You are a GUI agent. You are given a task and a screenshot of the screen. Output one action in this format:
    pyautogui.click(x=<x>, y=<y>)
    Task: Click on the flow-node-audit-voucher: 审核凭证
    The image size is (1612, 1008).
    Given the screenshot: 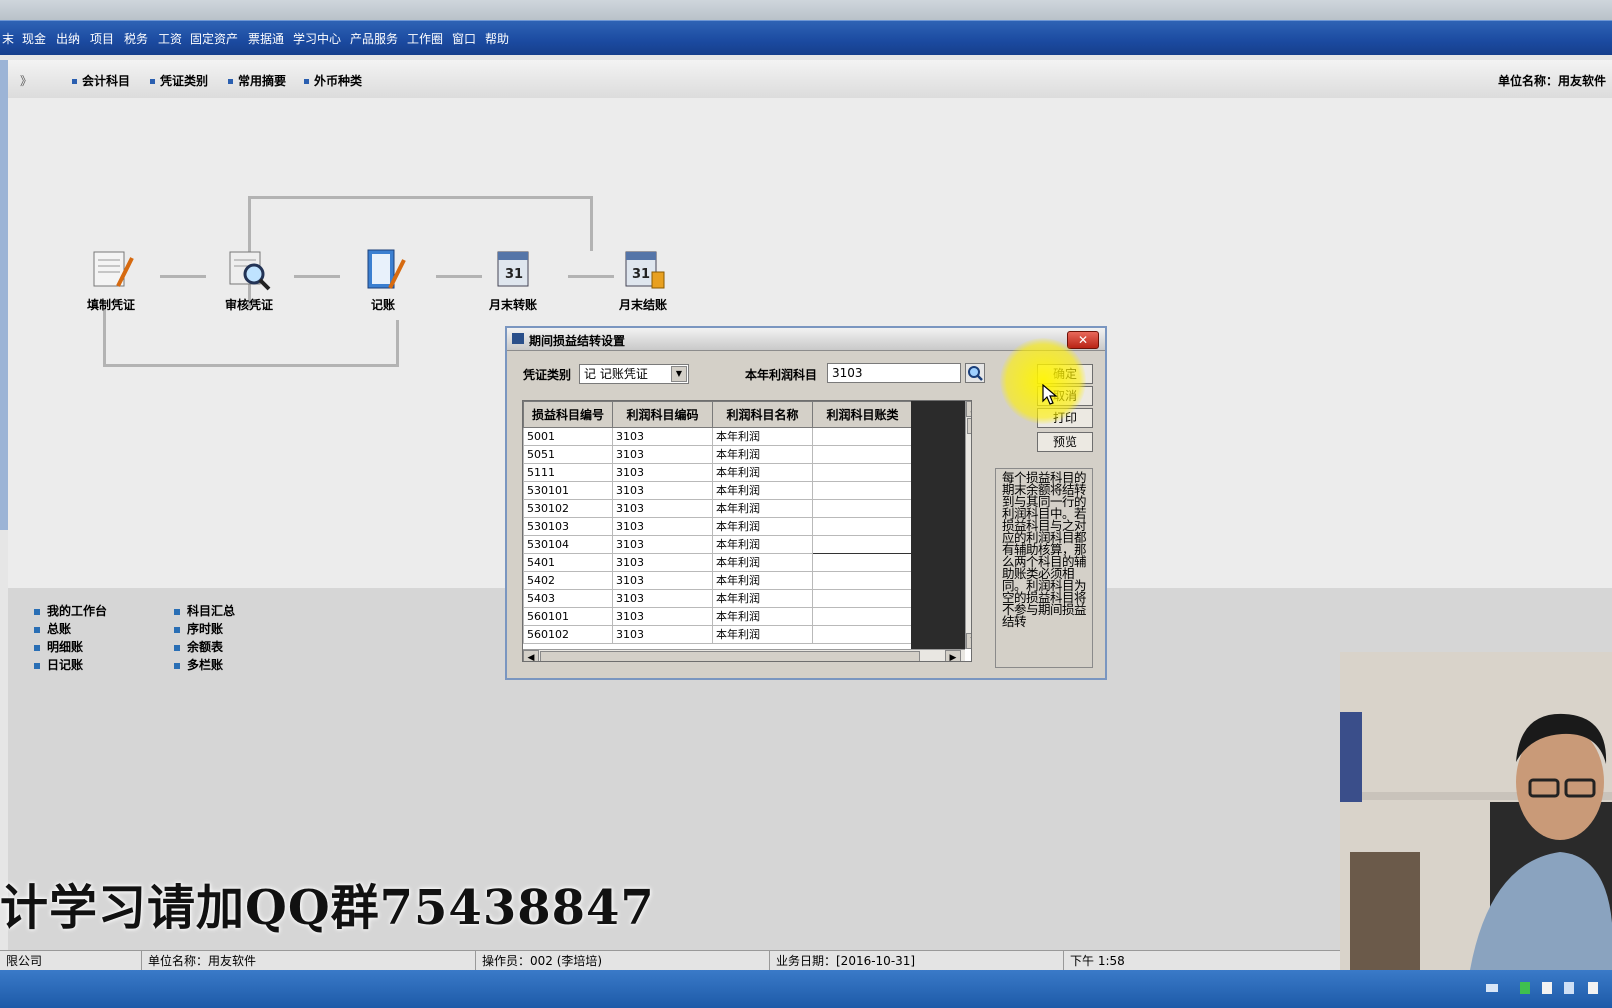 What is the action you would take?
    pyautogui.click(x=249, y=279)
    